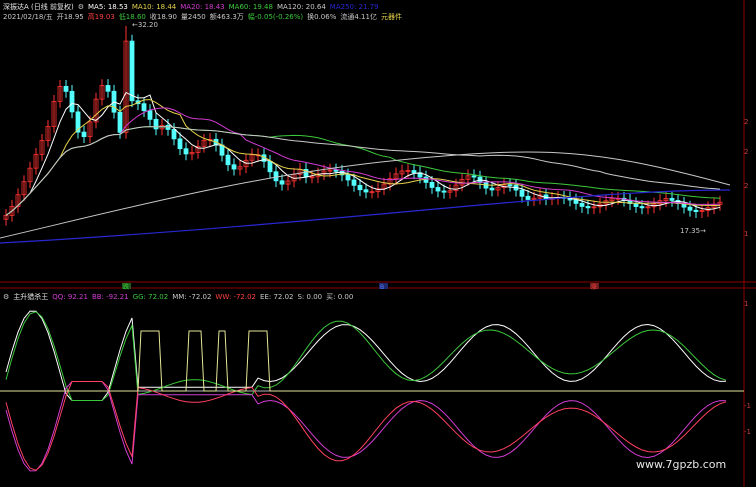  What do you see at coordinates (354, 7) in the screenshot?
I see `ma-legend-item-5: MA250: 21.79` at bounding box center [354, 7].